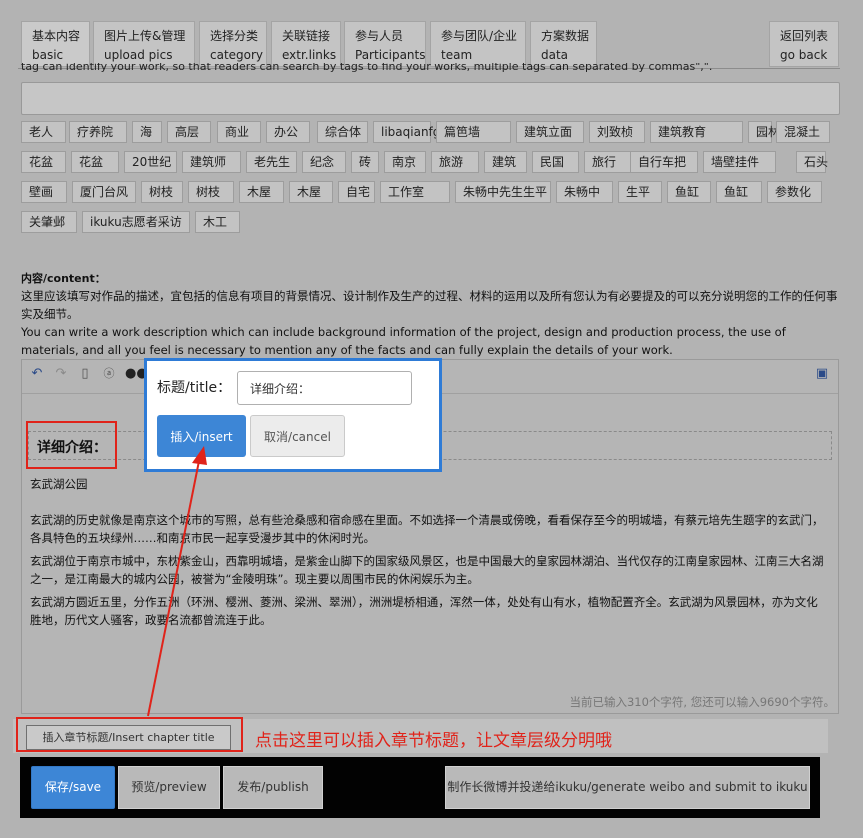  Describe the element at coordinates (55, 44) in the screenshot. I see `tab-basic: 基本内容 basic` at that location.